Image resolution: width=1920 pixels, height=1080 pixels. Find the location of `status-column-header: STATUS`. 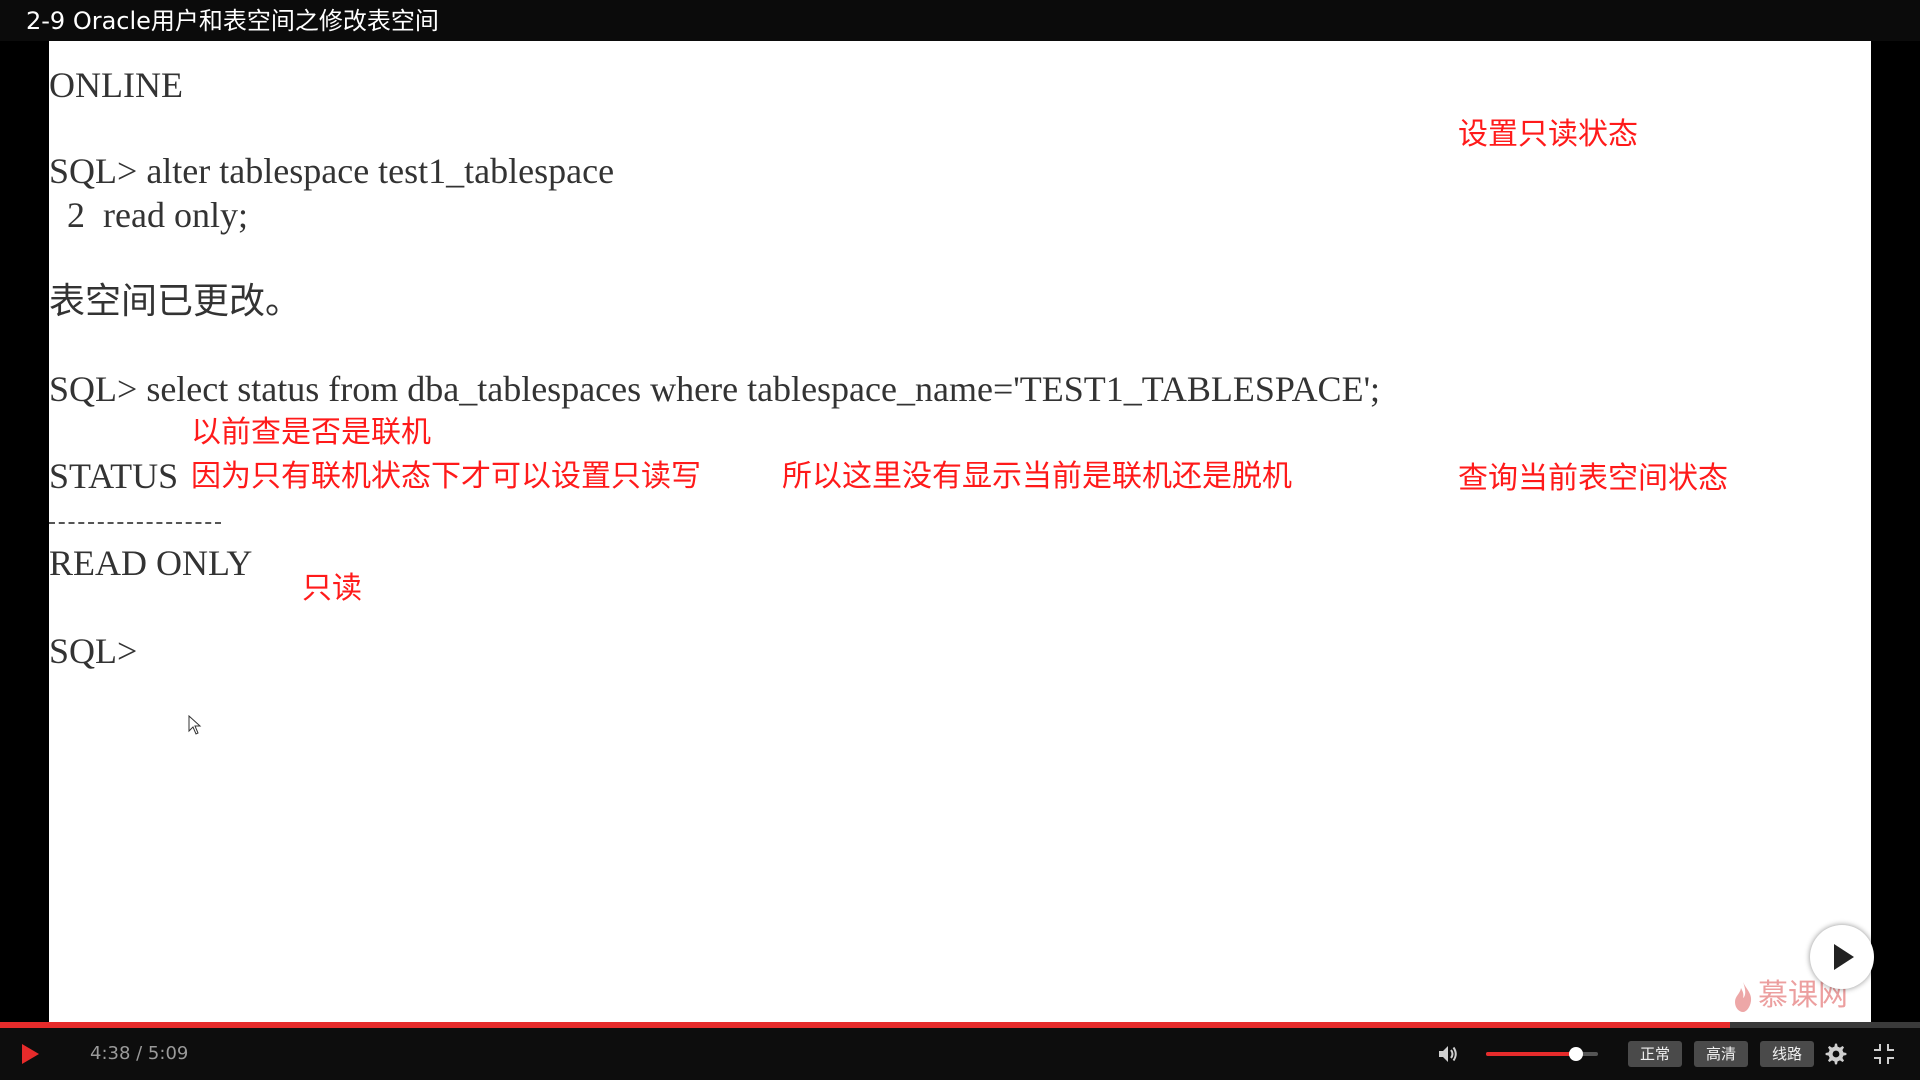

status-column-header: STATUS is located at coordinates (114, 476).